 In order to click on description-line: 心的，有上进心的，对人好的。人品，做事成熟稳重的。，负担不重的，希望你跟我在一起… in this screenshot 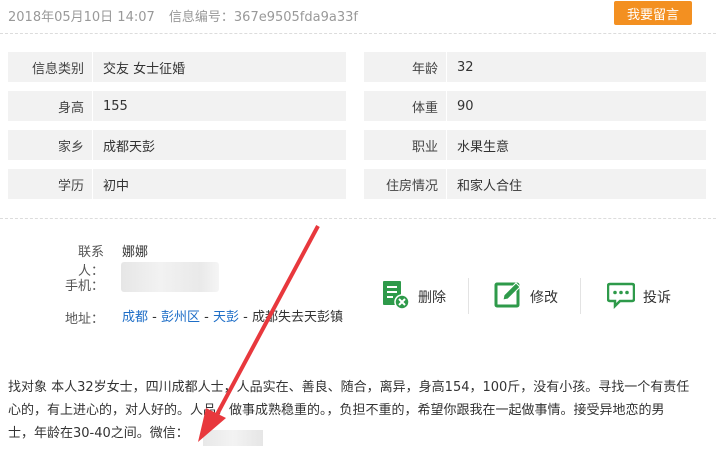, I will do `click(336, 410)`.